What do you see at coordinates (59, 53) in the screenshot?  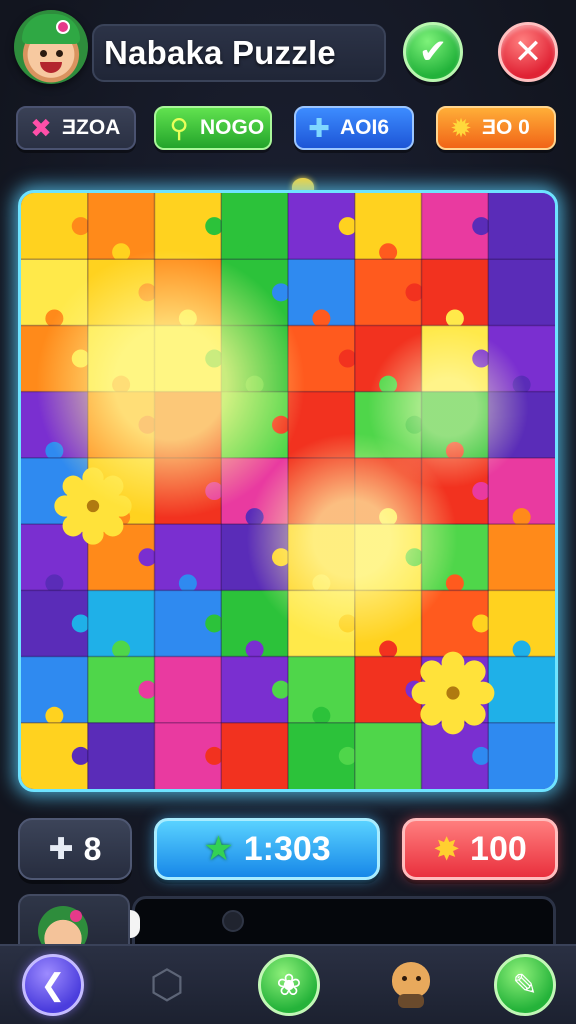 I see `avatar-eye-right` at bounding box center [59, 53].